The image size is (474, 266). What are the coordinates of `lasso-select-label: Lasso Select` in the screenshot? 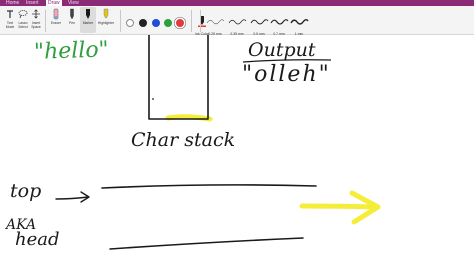 It's located at (23, 25).